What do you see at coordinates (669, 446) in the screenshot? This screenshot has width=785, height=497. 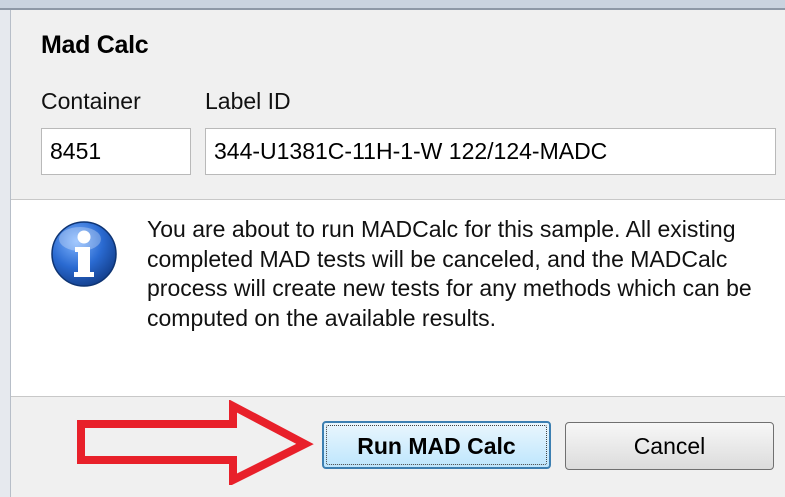 I see `cancel-button: Cancel` at bounding box center [669, 446].